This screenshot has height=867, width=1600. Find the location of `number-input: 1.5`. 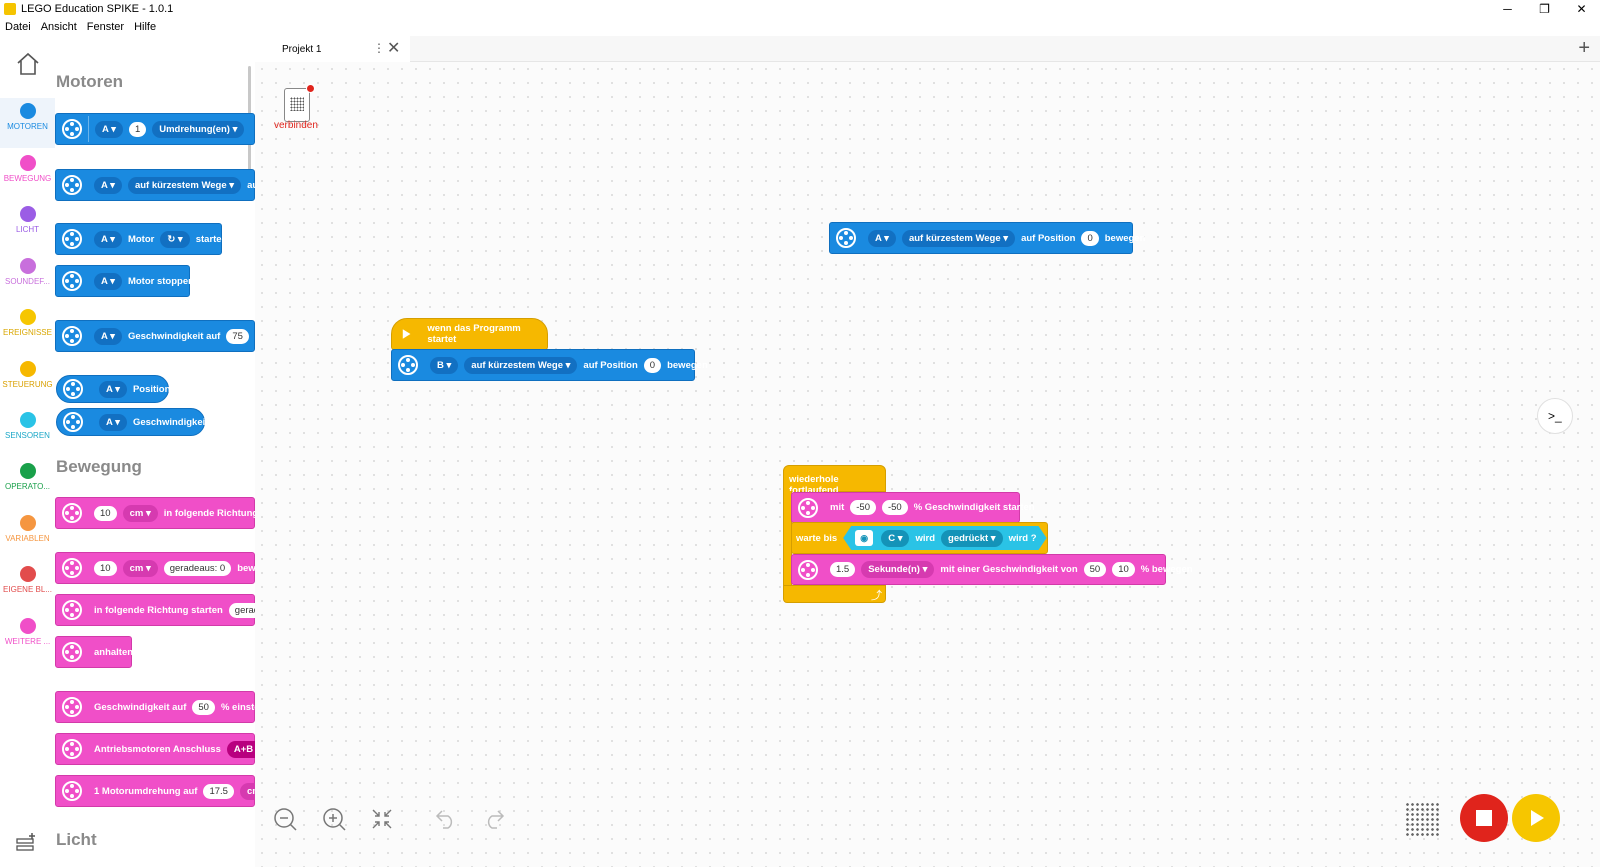

number-input: 1.5 is located at coordinates (843, 569).